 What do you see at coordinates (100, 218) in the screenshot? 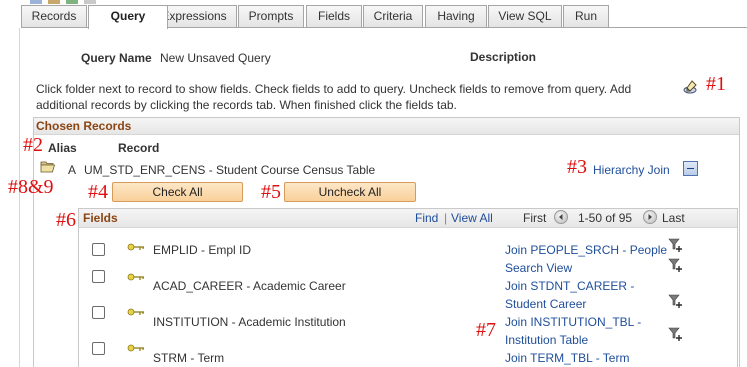
I see `fields-title: Fields` at bounding box center [100, 218].